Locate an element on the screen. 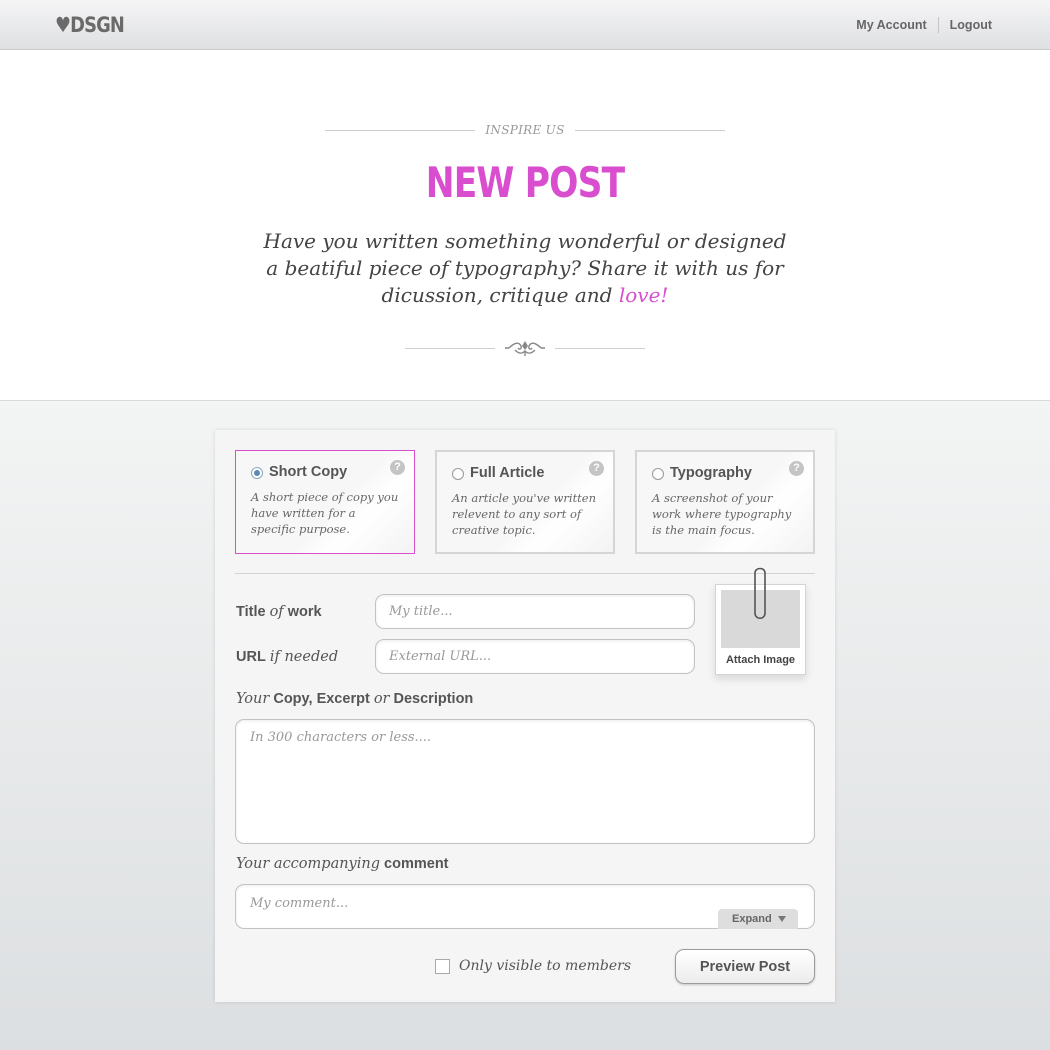  url-label: URL if needed is located at coordinates (287, 657).